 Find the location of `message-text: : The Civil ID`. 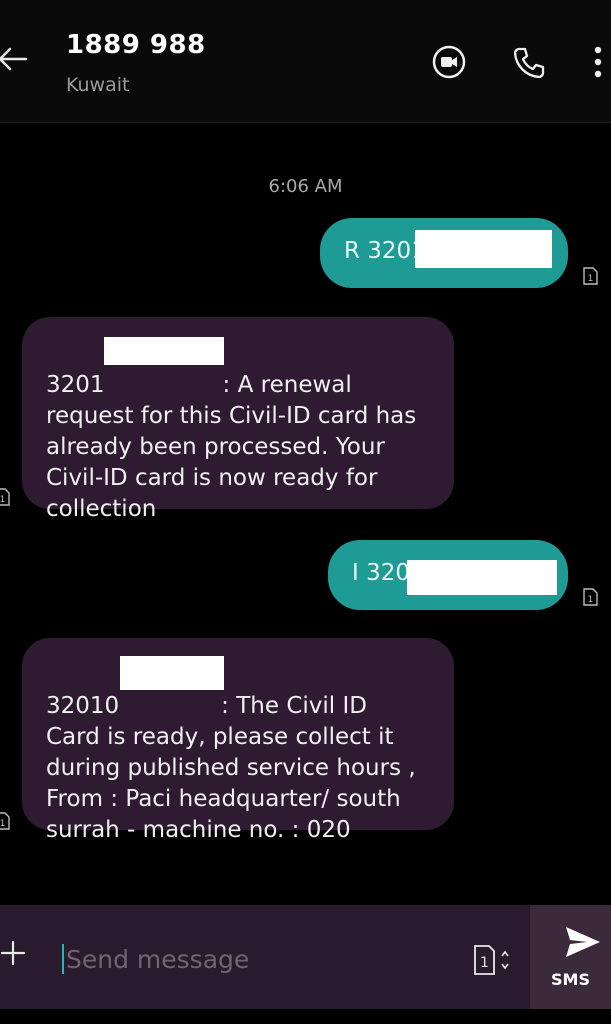

message-text: : The Civil ID is located at coordinates (294, 706).